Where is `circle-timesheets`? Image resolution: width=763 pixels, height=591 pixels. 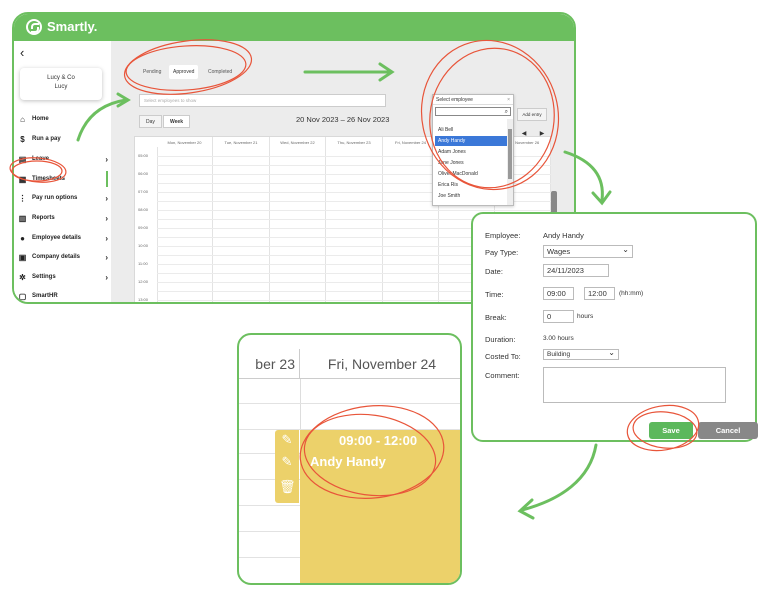
circle-timesheets is located at coordinates (38, 170).